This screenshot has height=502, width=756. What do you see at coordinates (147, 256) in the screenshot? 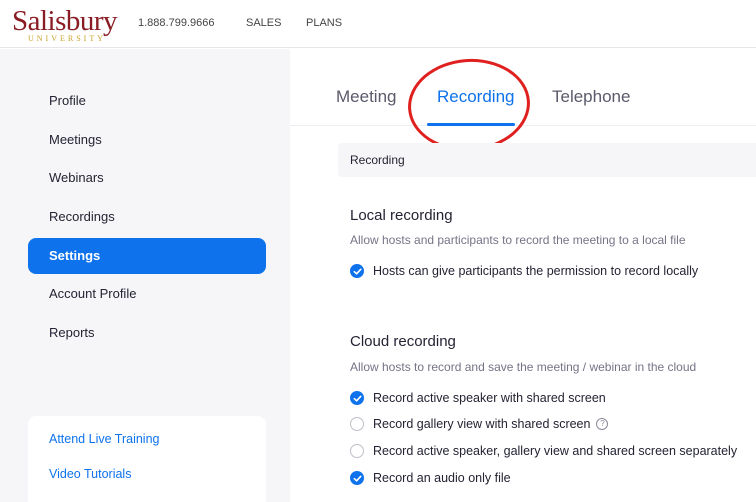
I see `sidebar-item-settings: Settings` at bounding box center [147, 256].